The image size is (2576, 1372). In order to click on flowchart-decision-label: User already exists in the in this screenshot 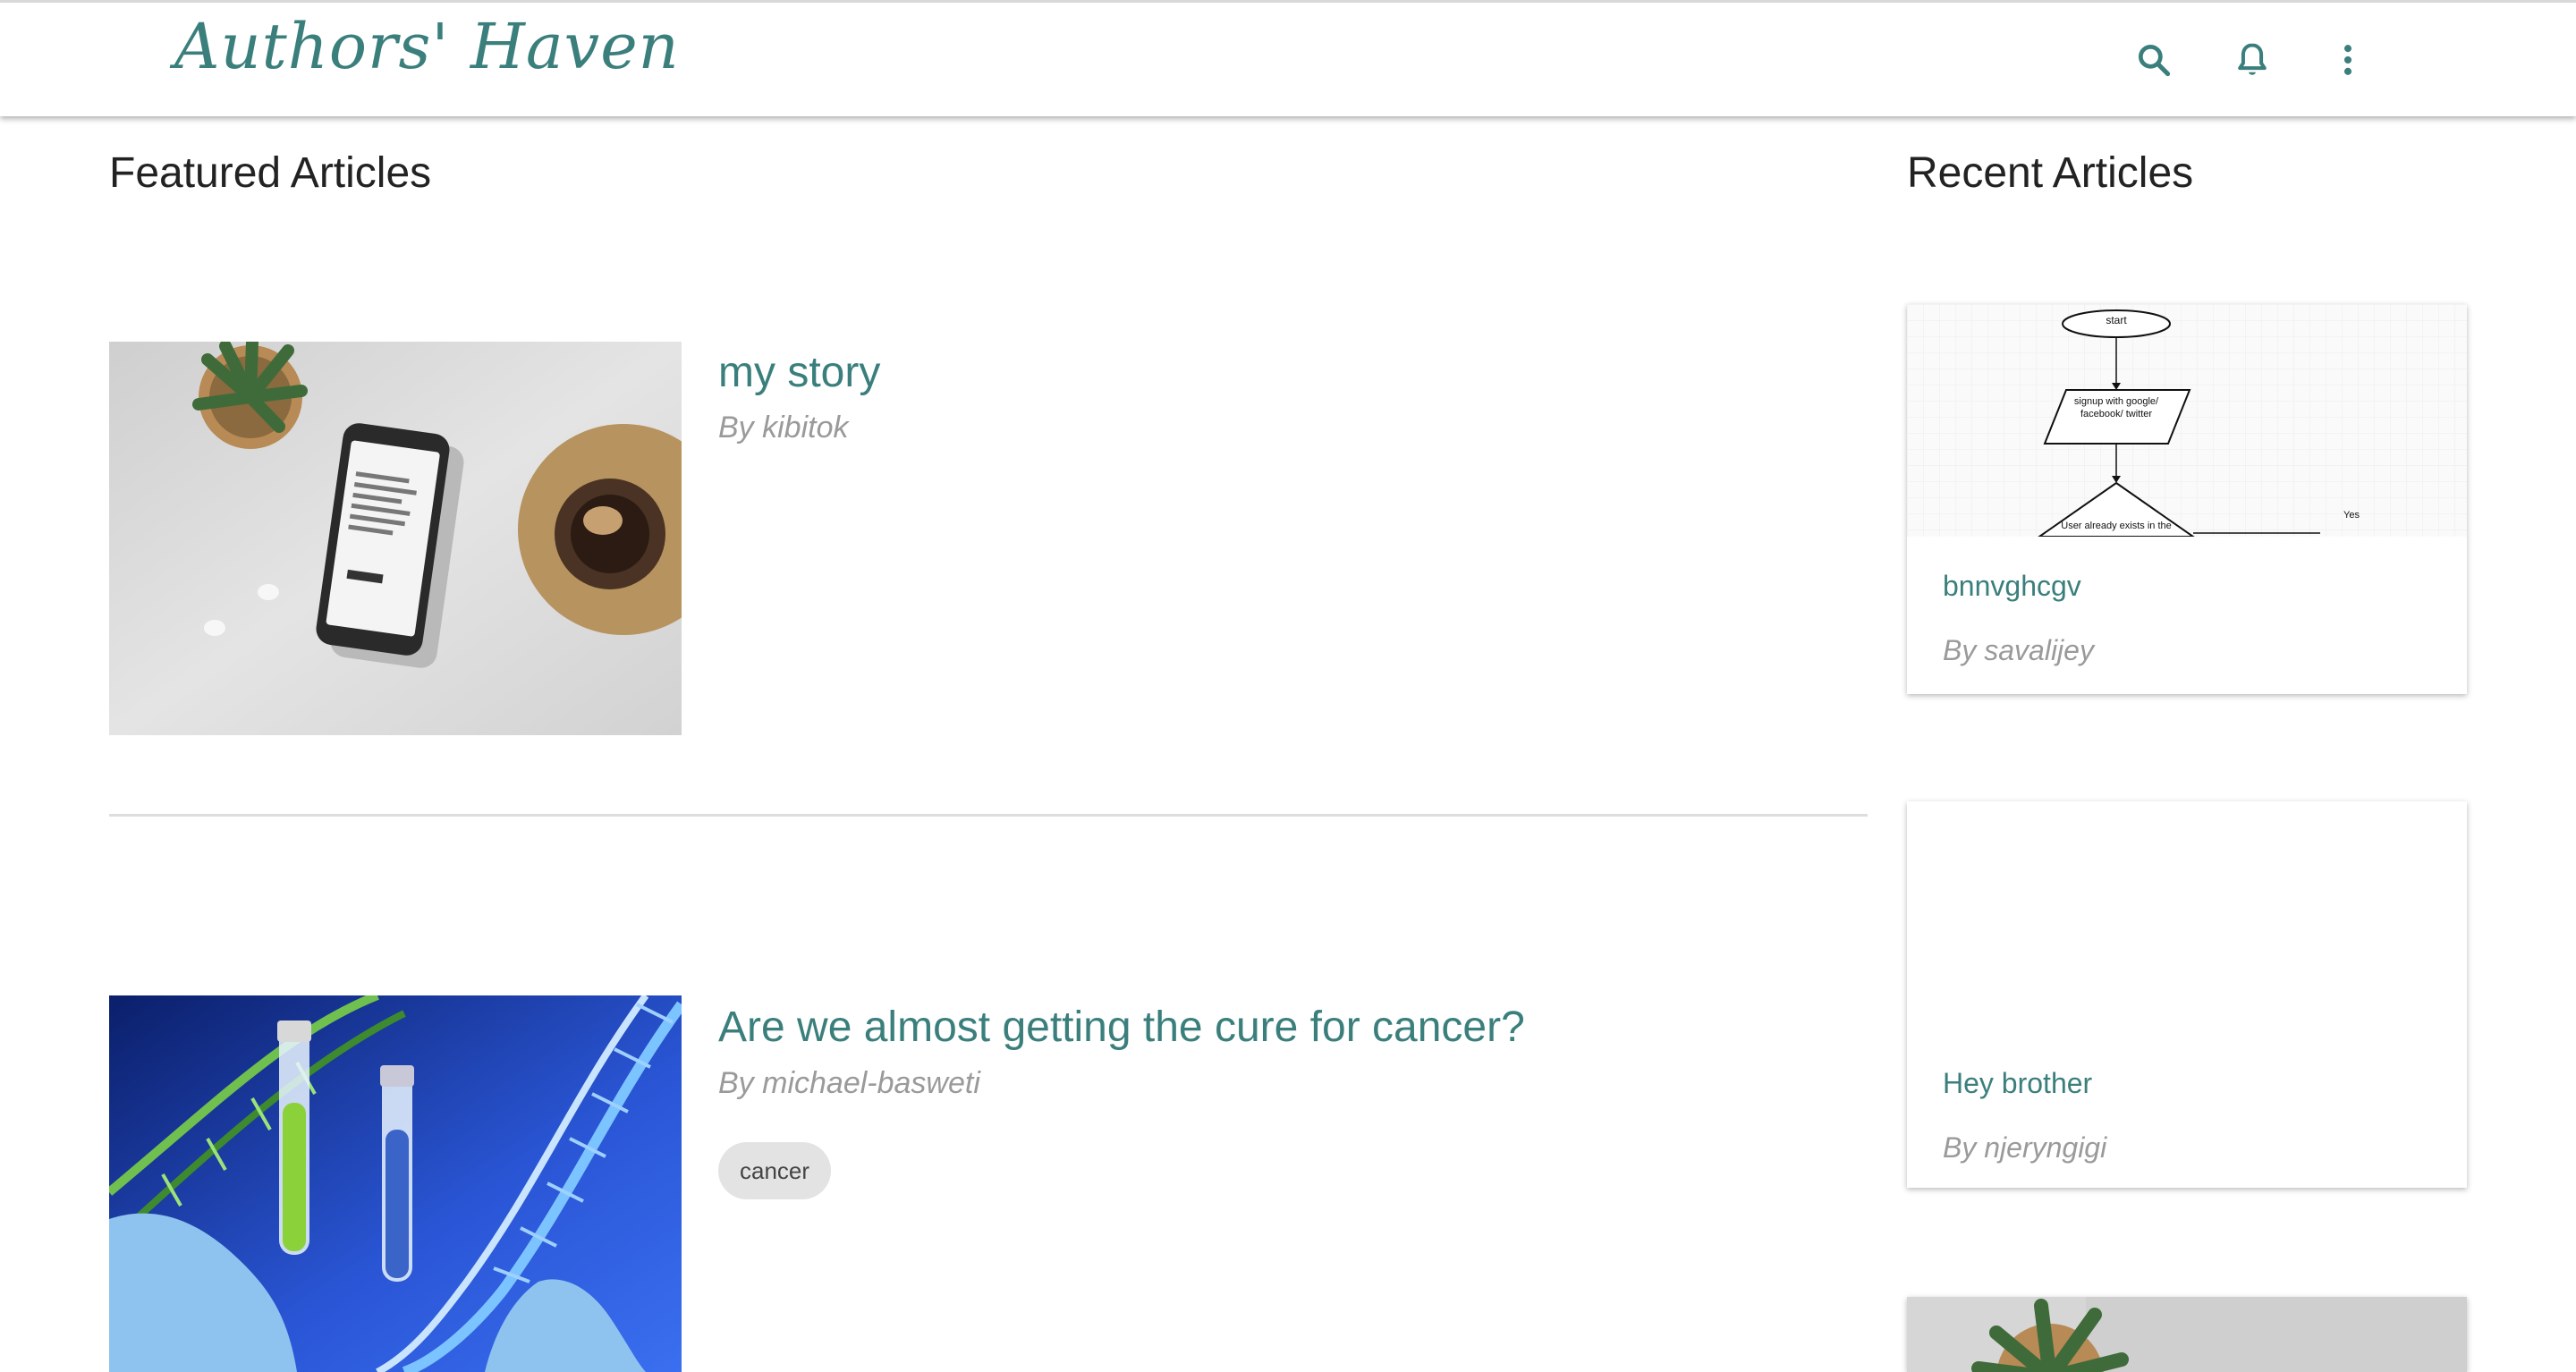, I will do `click(2116, 526)`.